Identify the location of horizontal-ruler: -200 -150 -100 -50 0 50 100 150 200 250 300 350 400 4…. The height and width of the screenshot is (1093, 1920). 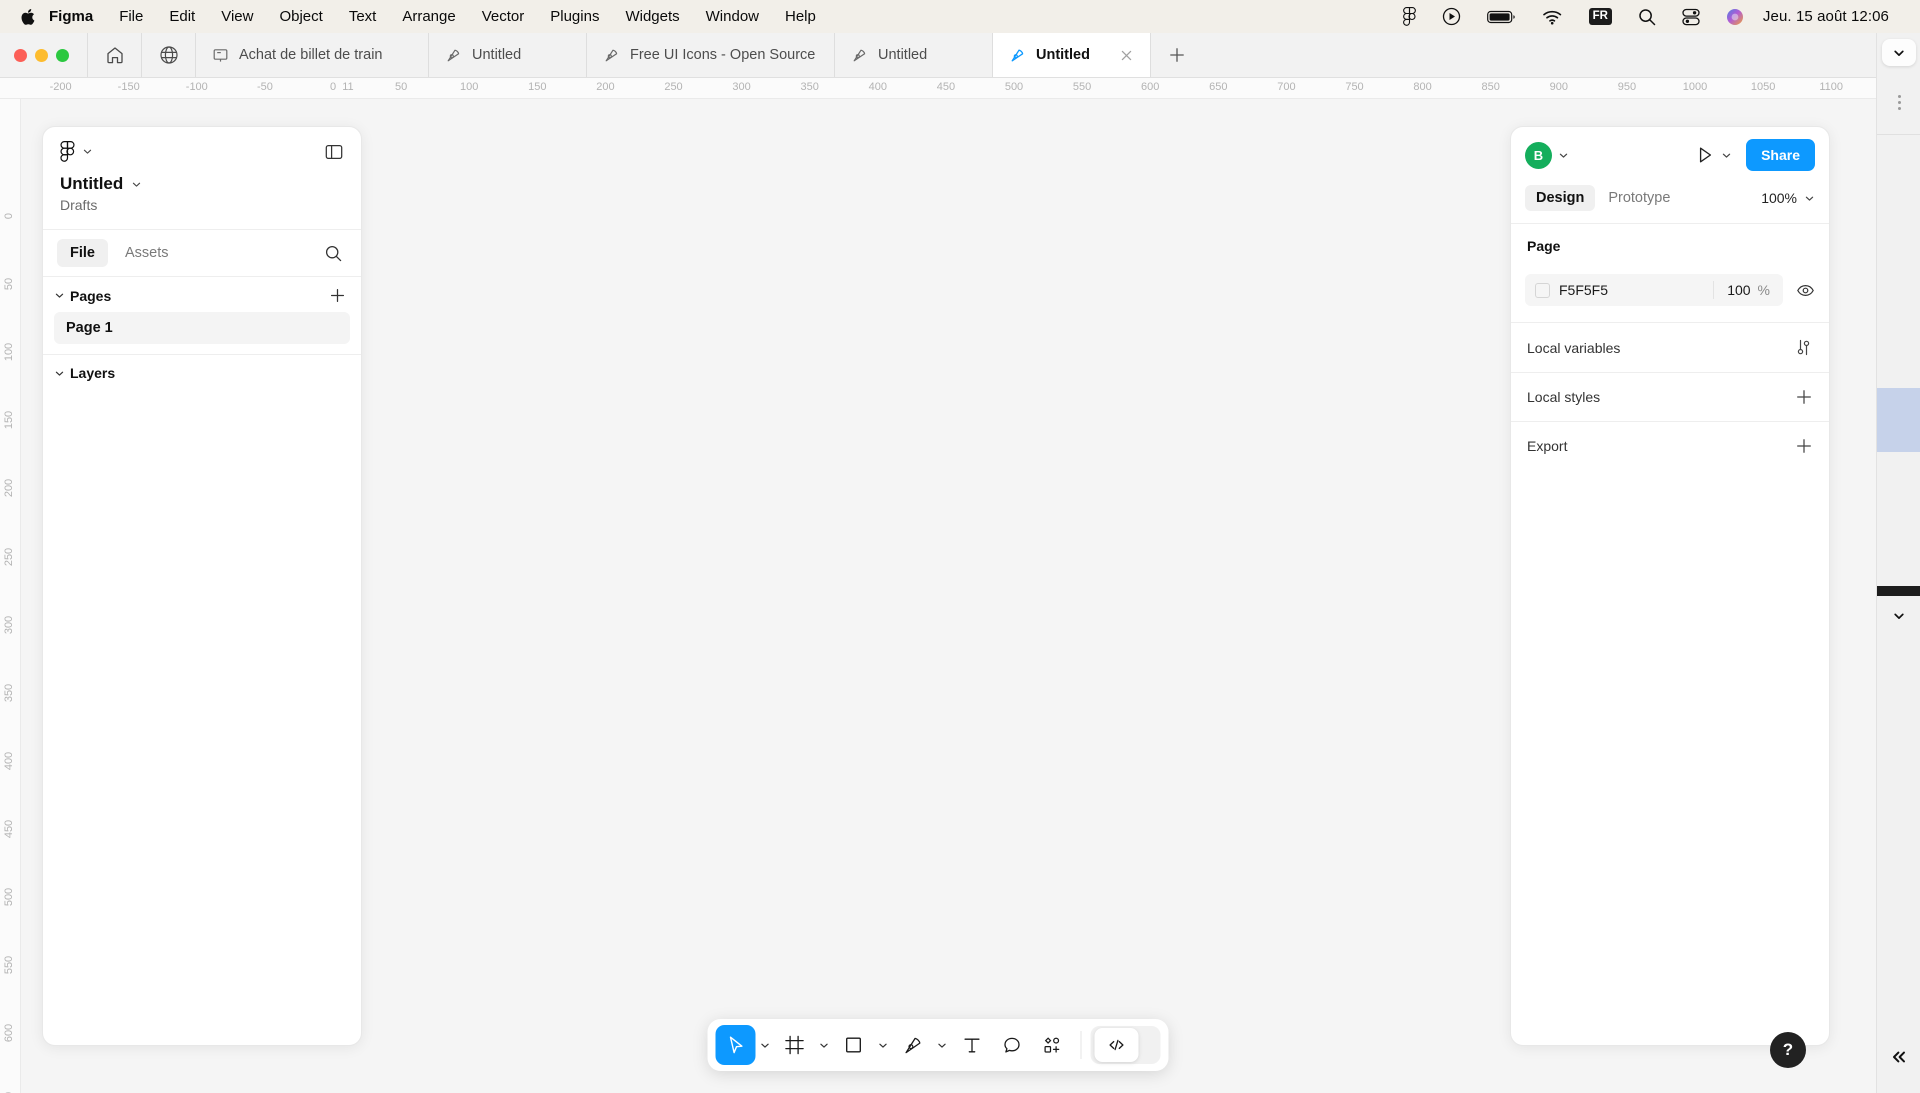
(938, 88).